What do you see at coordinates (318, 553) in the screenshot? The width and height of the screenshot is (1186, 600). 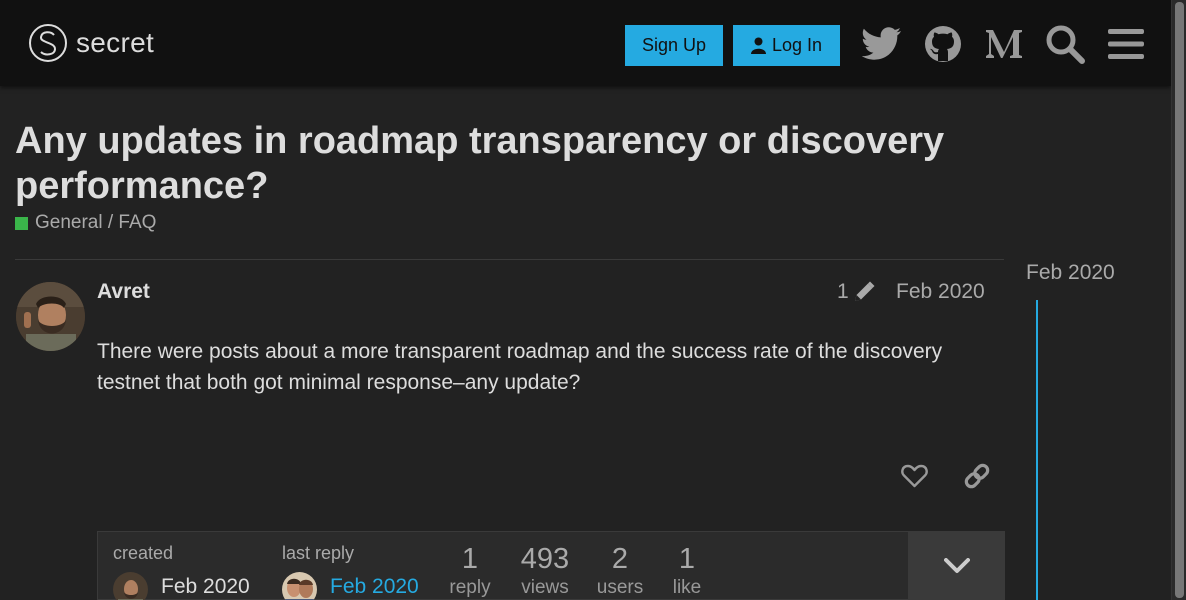 I see `last-reply-label: last reply` at bounding box center [318, 553].